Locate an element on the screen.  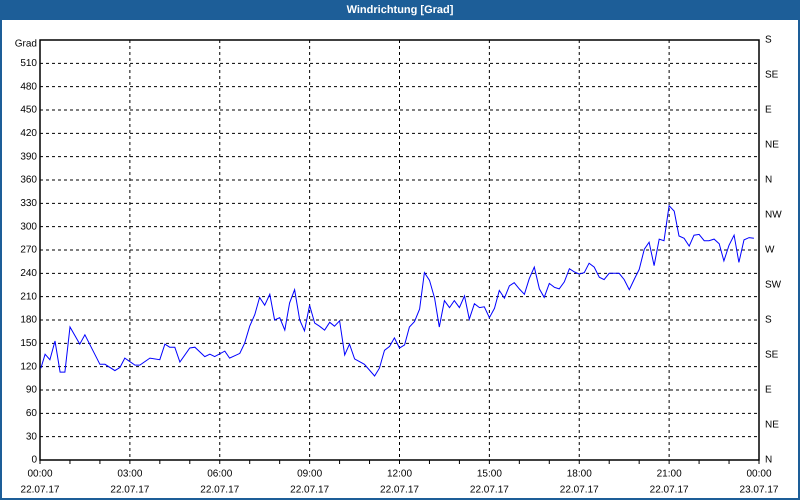
compass-label: W is located at coordinates (769, 250).